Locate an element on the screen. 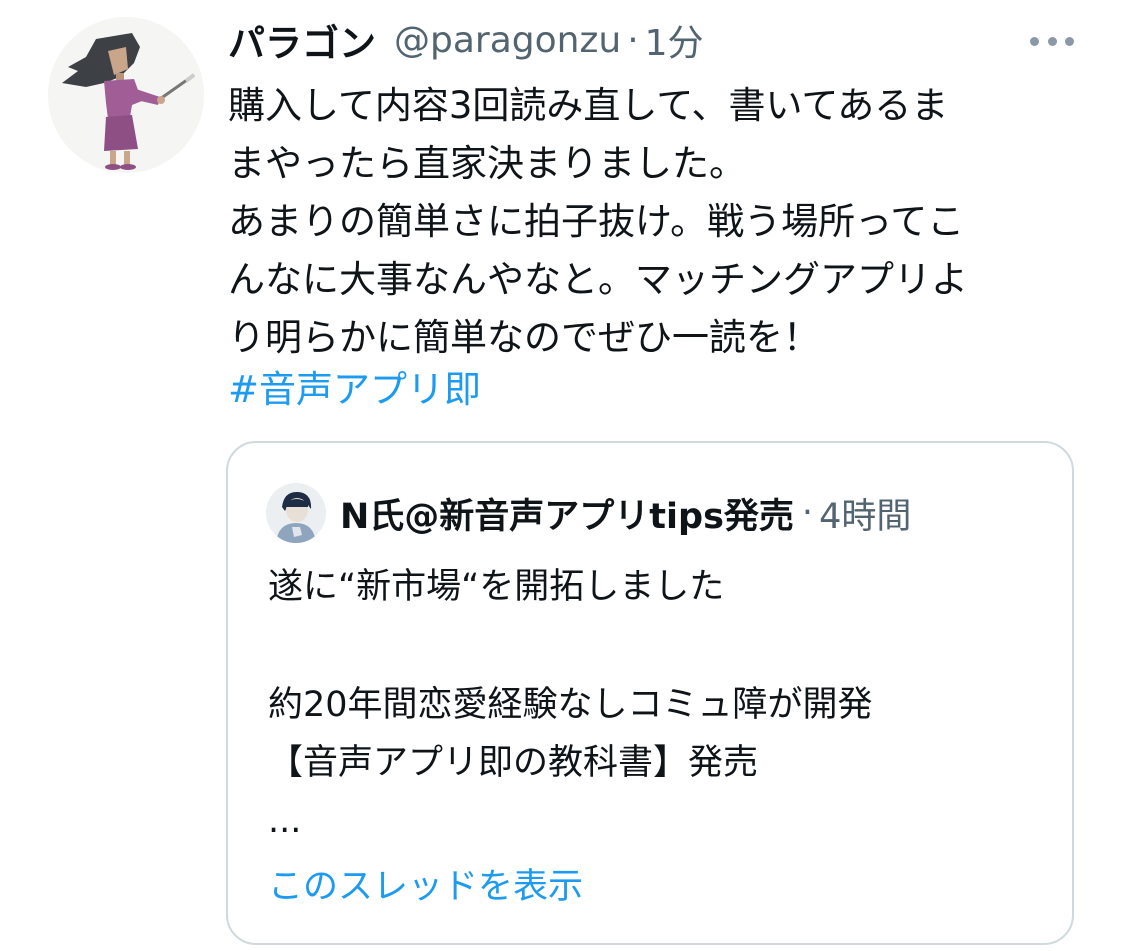  more-horizontal-icon is located at coordinates (1052, 41).